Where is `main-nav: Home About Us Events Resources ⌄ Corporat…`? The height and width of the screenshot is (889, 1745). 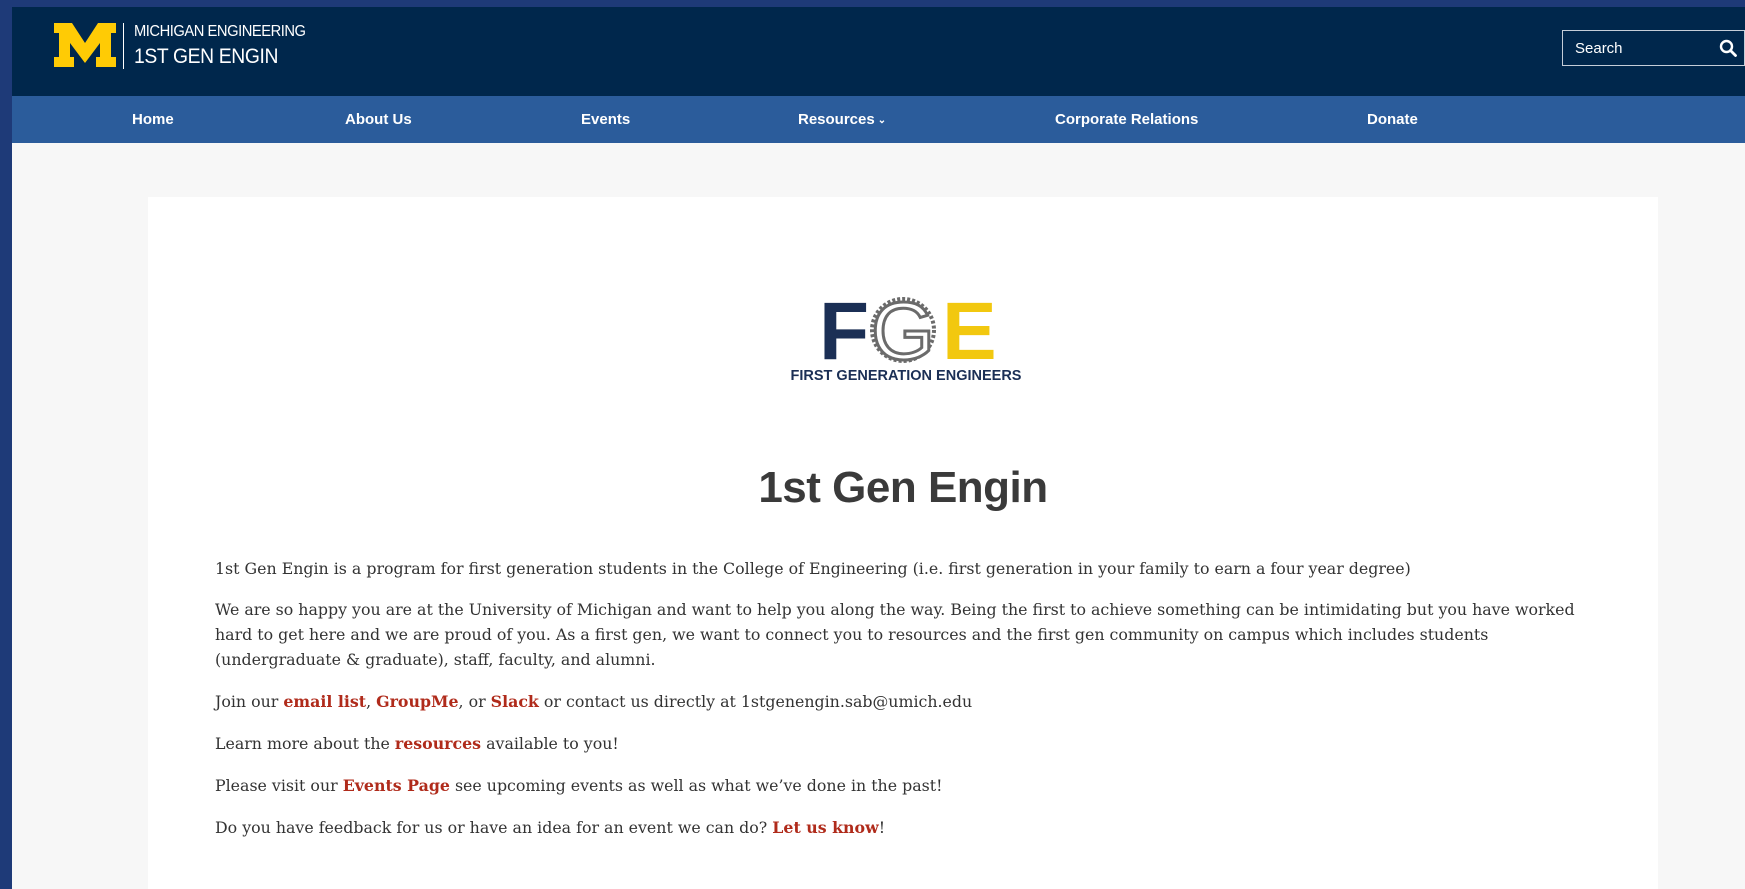
main-nav: Home About Us Events Resources ⌄ Corporat… is located at coordinates (878, 119).